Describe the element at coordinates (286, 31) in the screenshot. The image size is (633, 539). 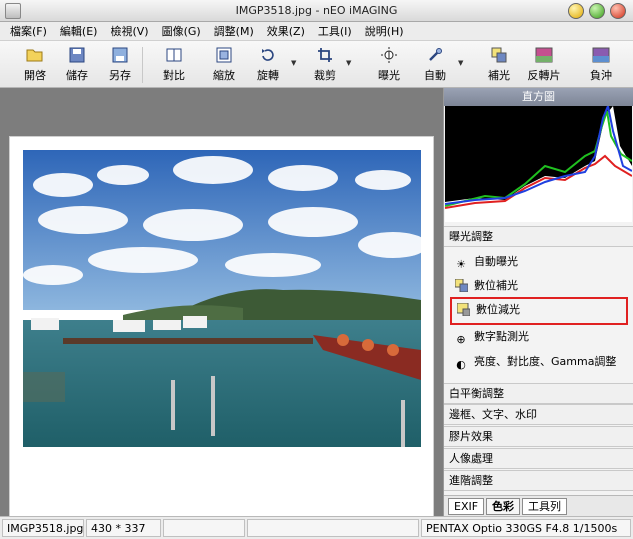
I see `menu-effects: 效果(Z)` at that location.